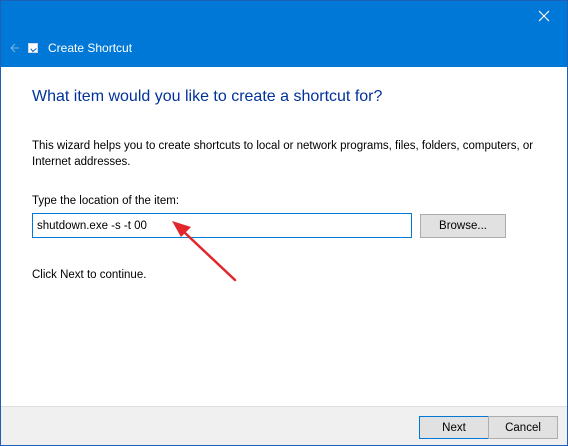 Image resolution: width=568 pixels, height=446 pixels. I want to click on location-input, so click(222, 225).